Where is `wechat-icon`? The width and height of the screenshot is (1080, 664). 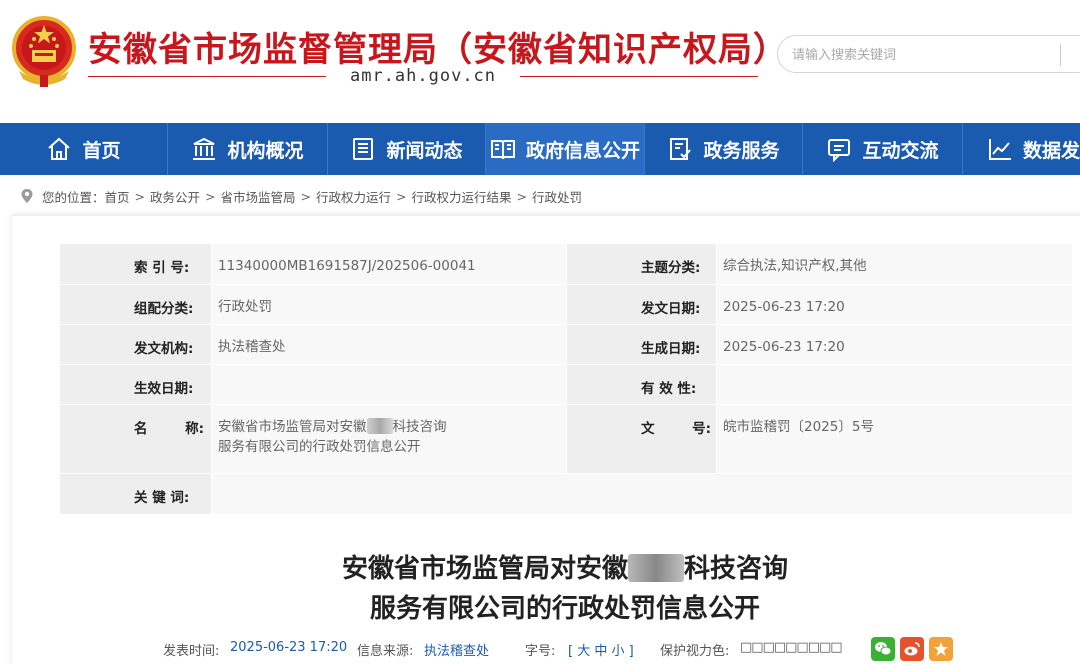
wechat-icon is located at coordinates (883, 649).